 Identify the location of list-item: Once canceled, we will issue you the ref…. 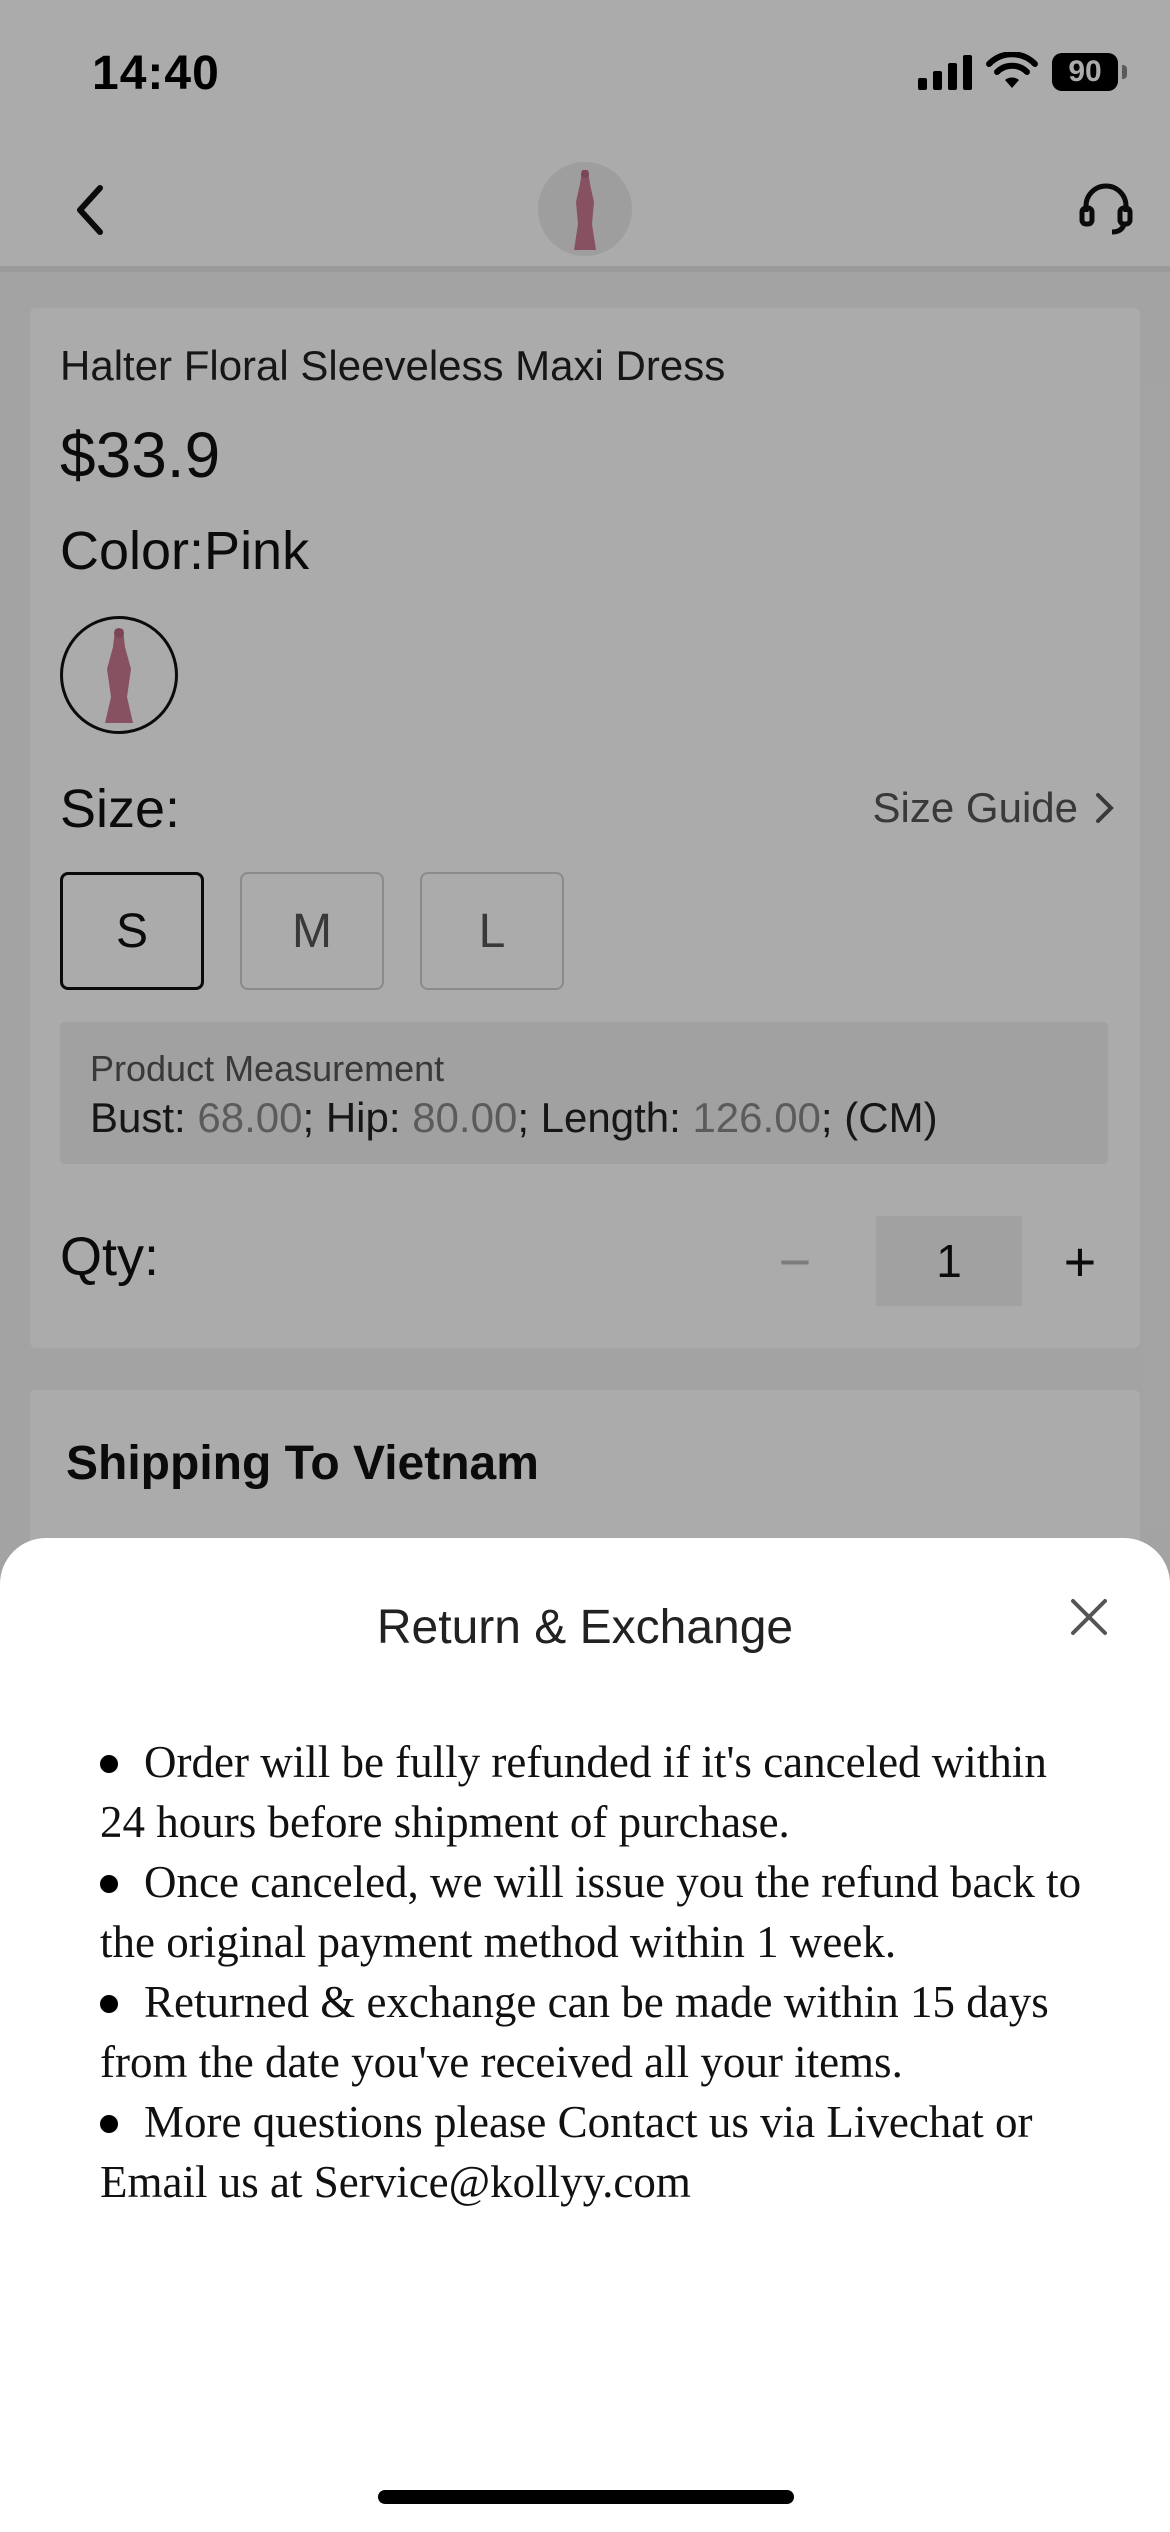
(595, 1912).